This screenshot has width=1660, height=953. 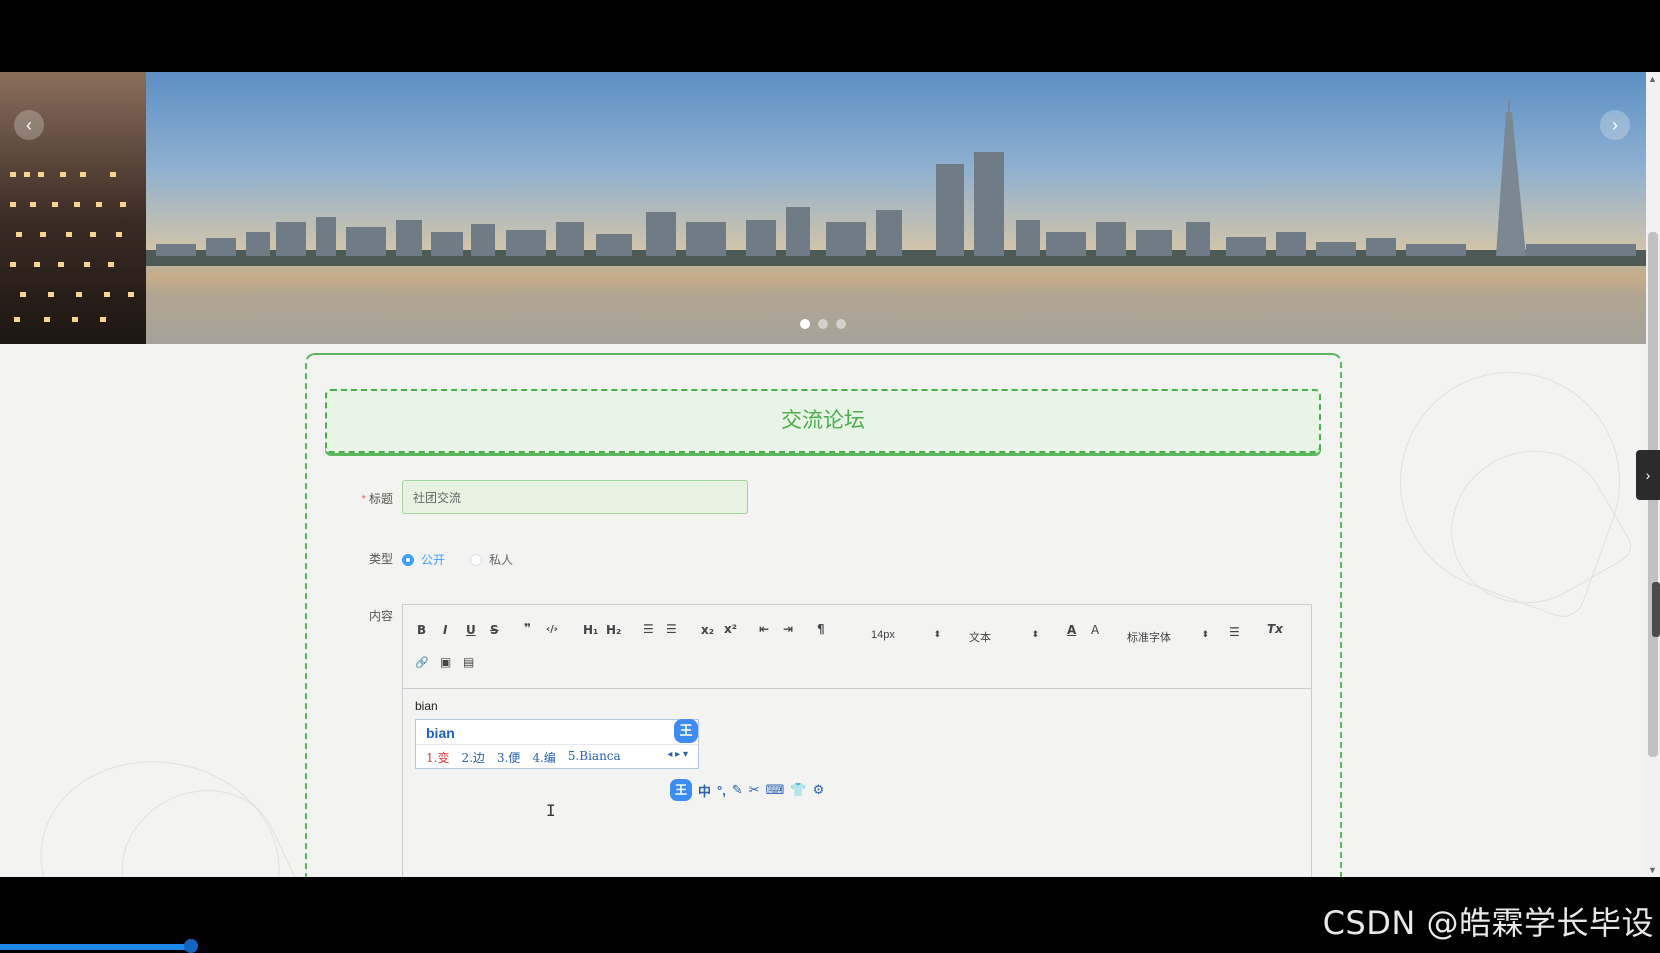 I want to click on outdent-icon: ⇤, so click(x=764, y=629).